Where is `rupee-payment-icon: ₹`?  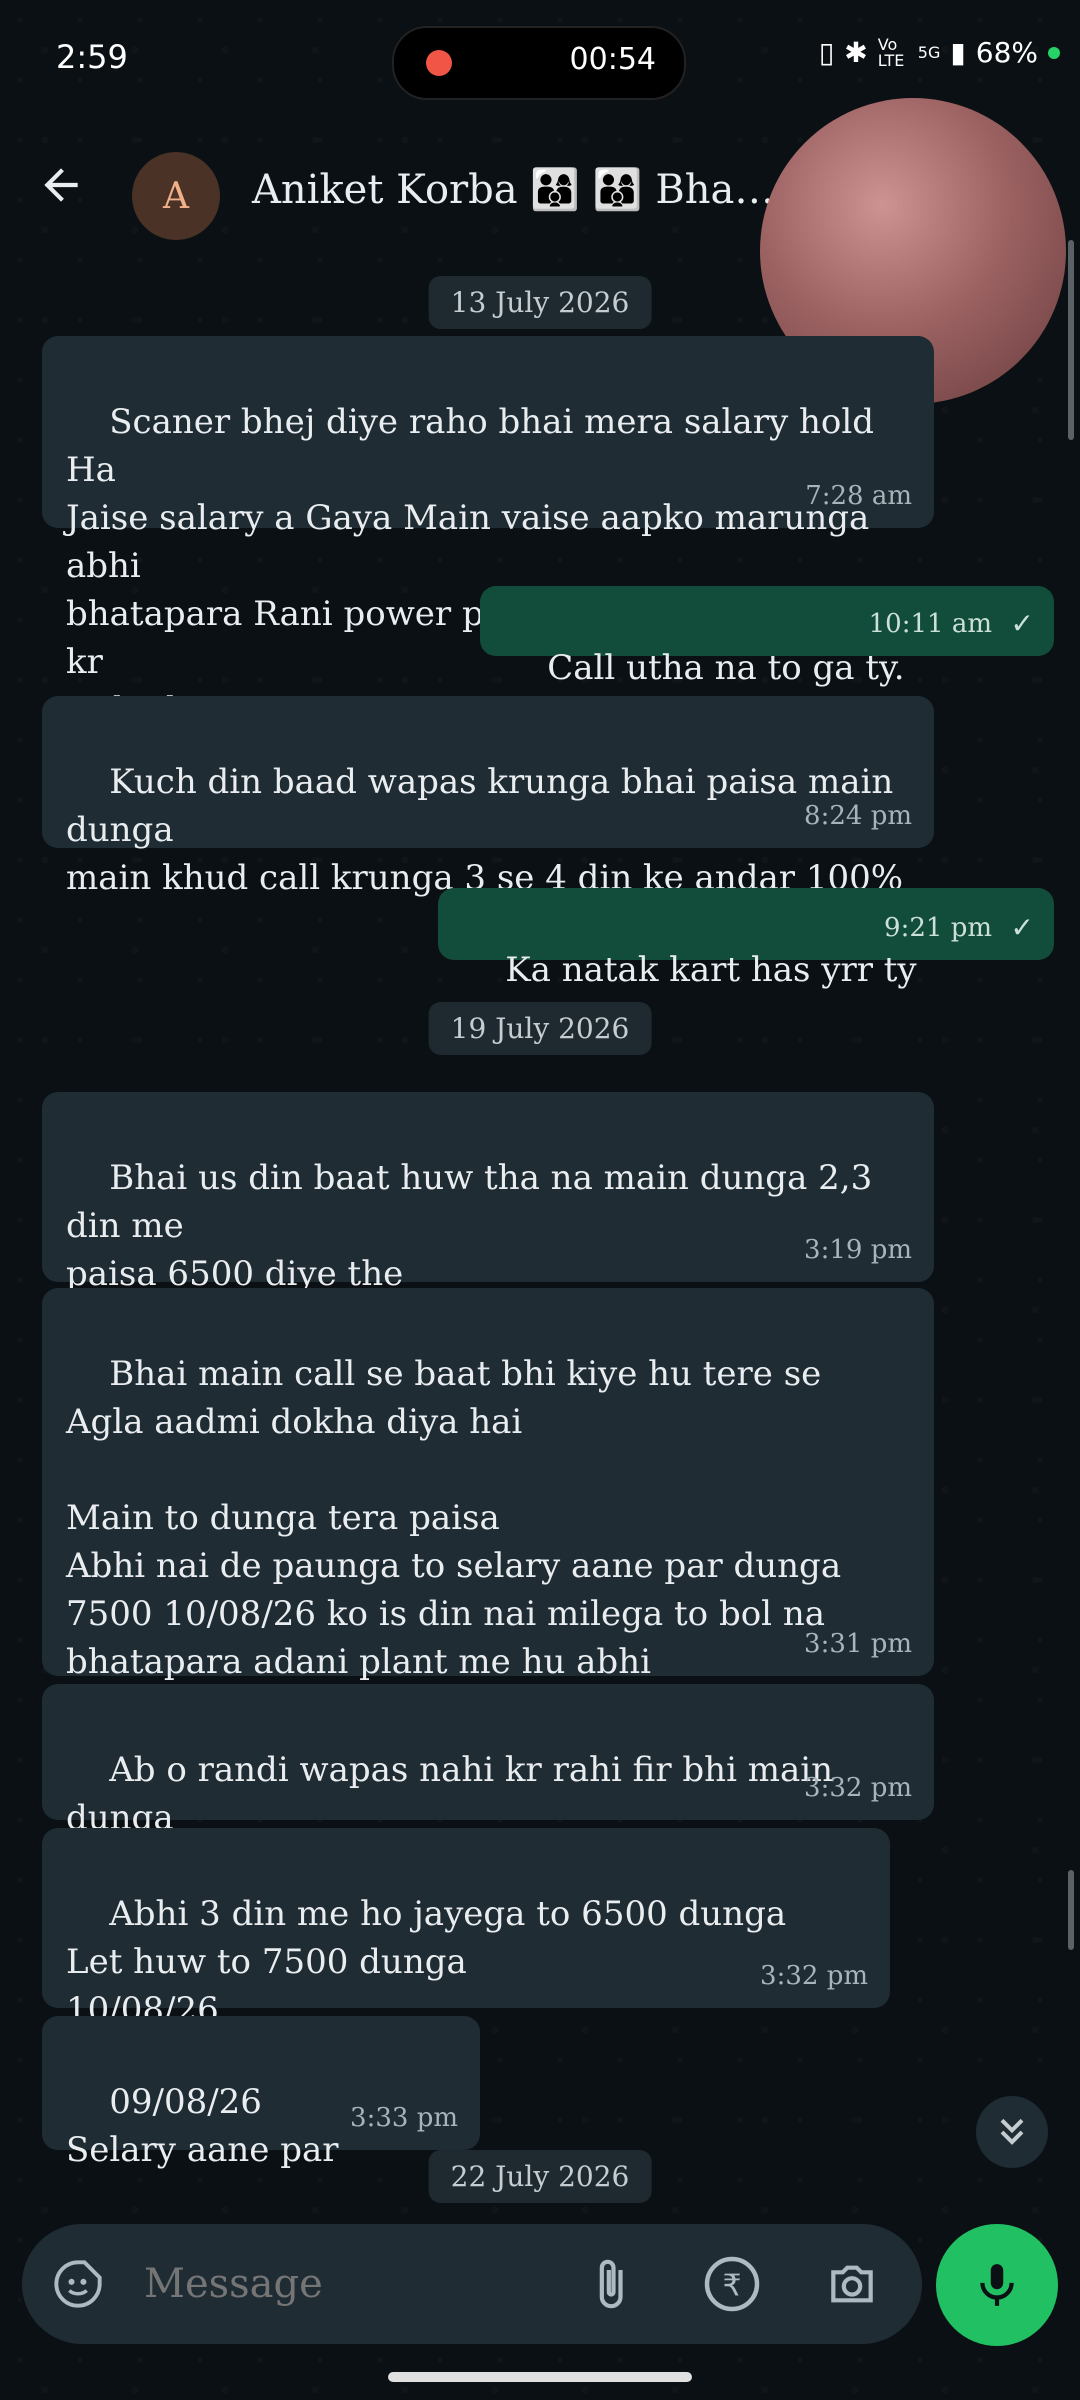 rupee-payment-icon: ₹ is located at coordinates (732, 2284).